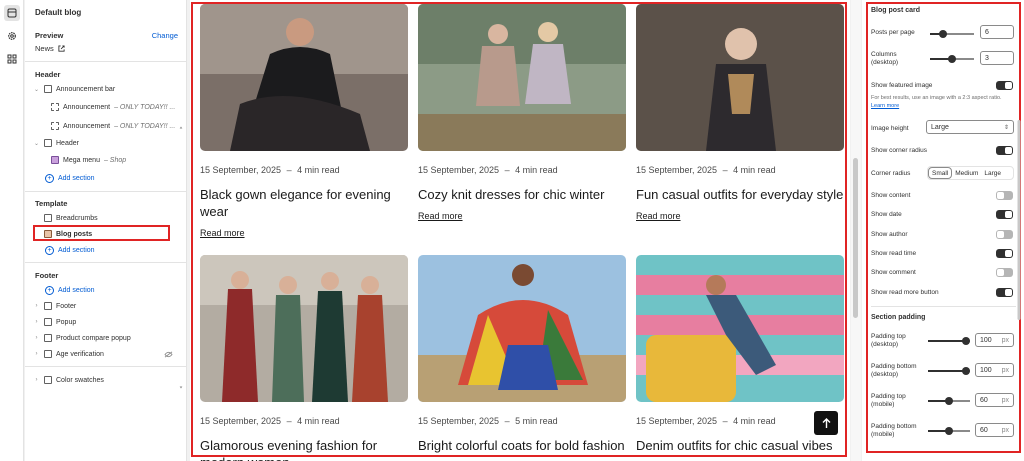 Image resolution: width=1024 pixels, height=461 pixels. I want to click on padding-bottom-desktop-slider, so click(949, 371).